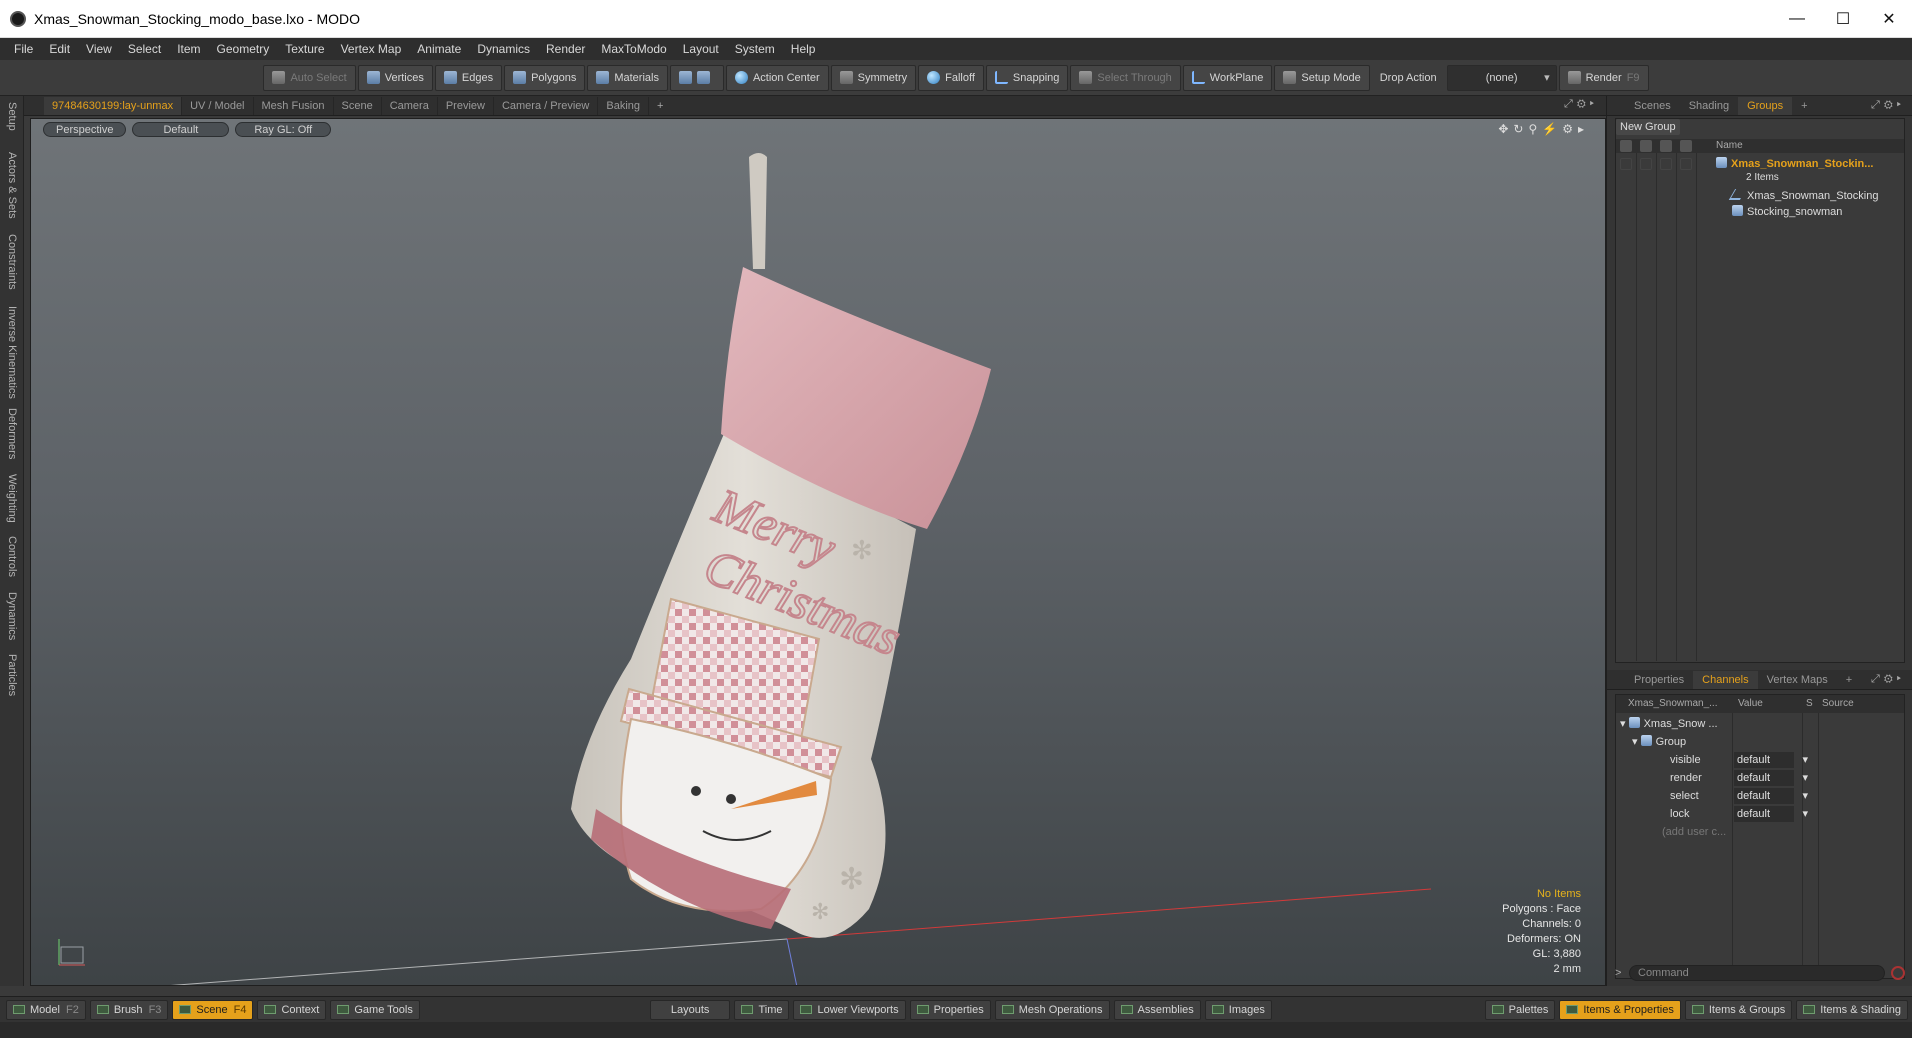 The height and width of the screenshot is (1038, 1912). I want to click on edges-button: Edges, so click(468, 77).